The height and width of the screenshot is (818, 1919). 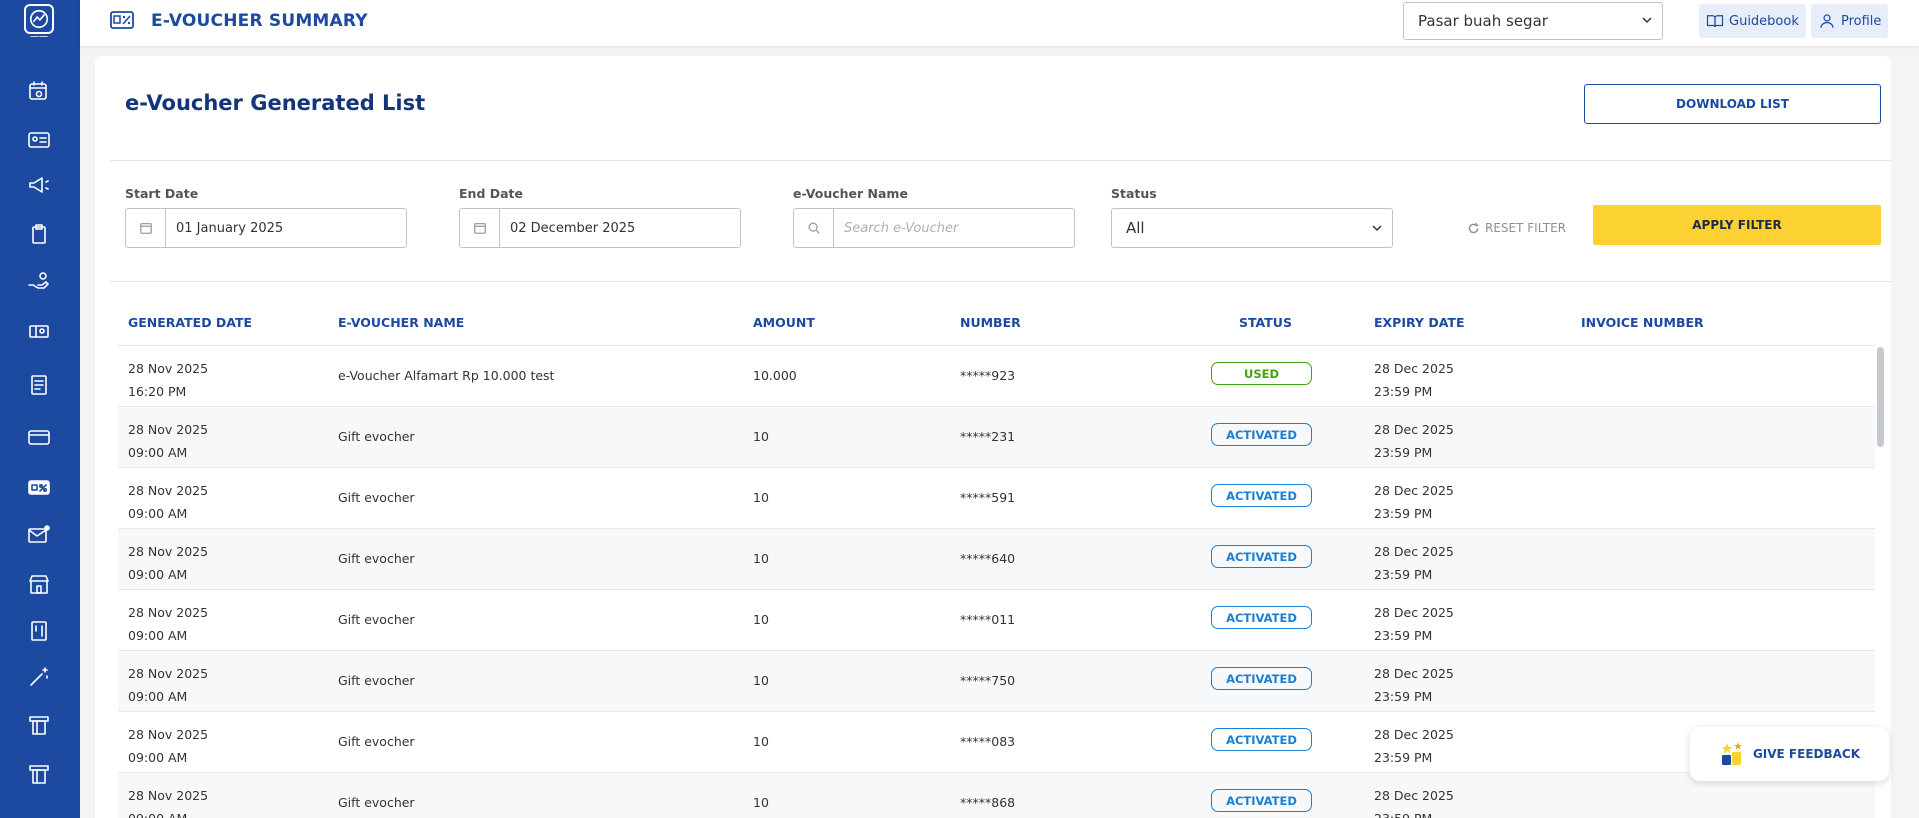 What do you see at coordinates (39, 45) in the screenshot?
I see `sidebar-item-partial` at bounding box center [39, 45].